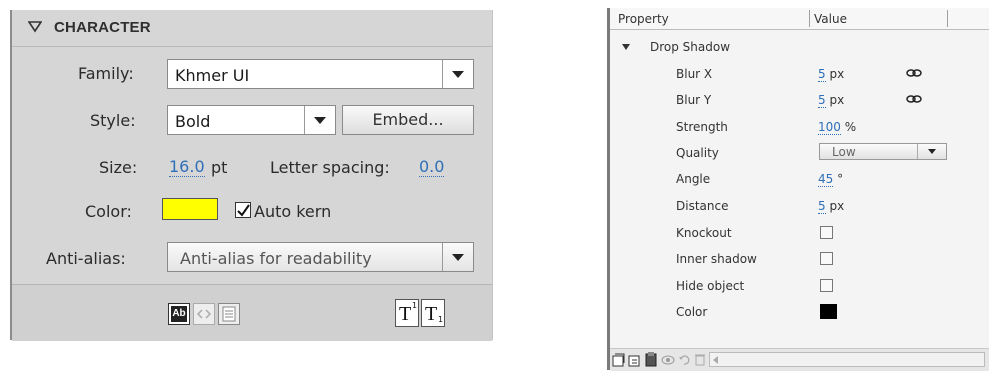  I want to click on property-row: Blur Y 5 px, so click(799, 100).